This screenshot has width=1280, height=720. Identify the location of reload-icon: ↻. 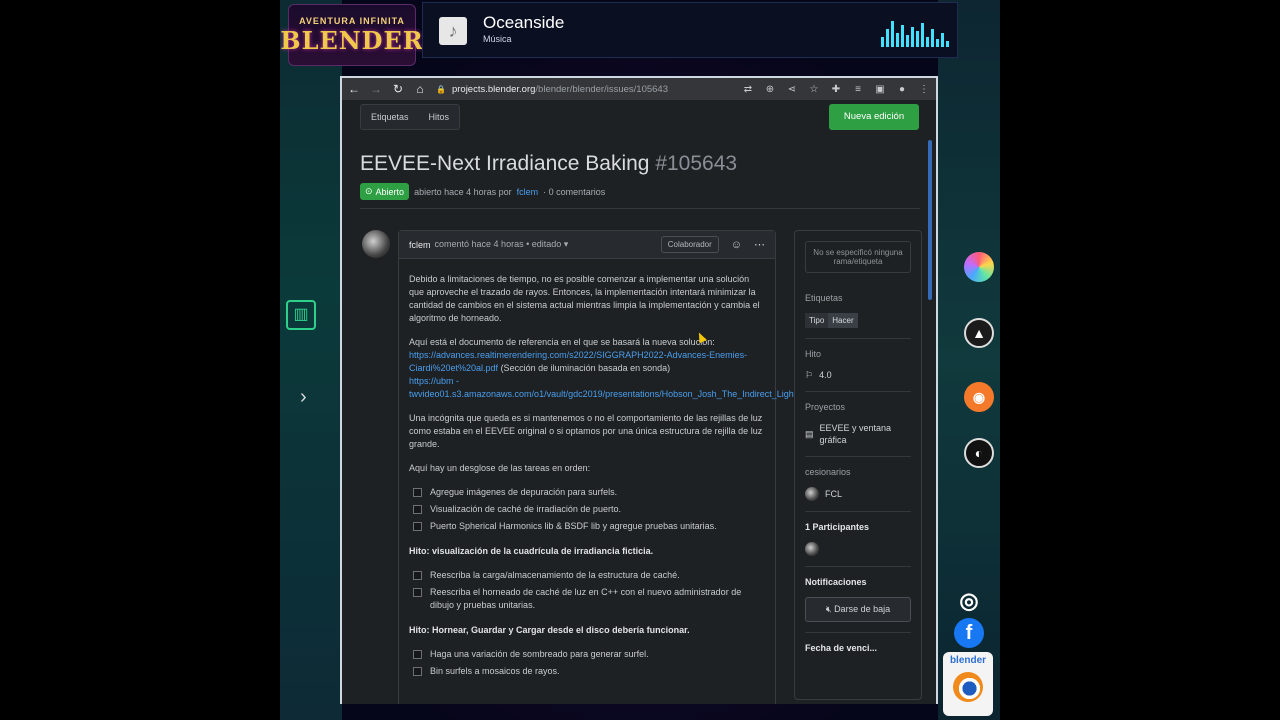
(398, 89).